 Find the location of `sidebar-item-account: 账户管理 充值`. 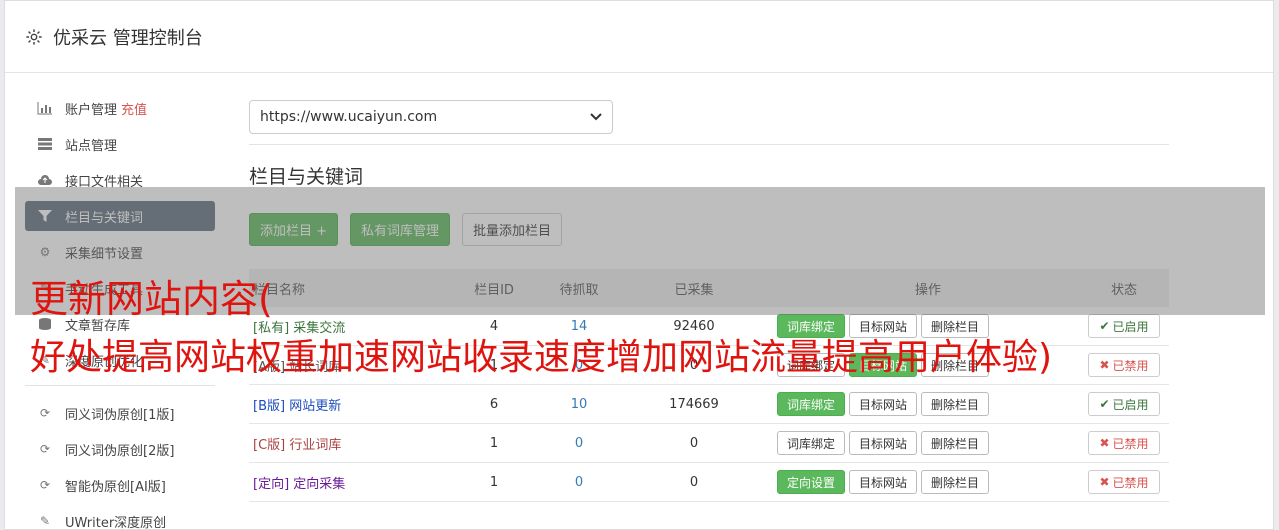

sidebar-item-account: 账户管理 充值 is located at coordinates (120, 108).